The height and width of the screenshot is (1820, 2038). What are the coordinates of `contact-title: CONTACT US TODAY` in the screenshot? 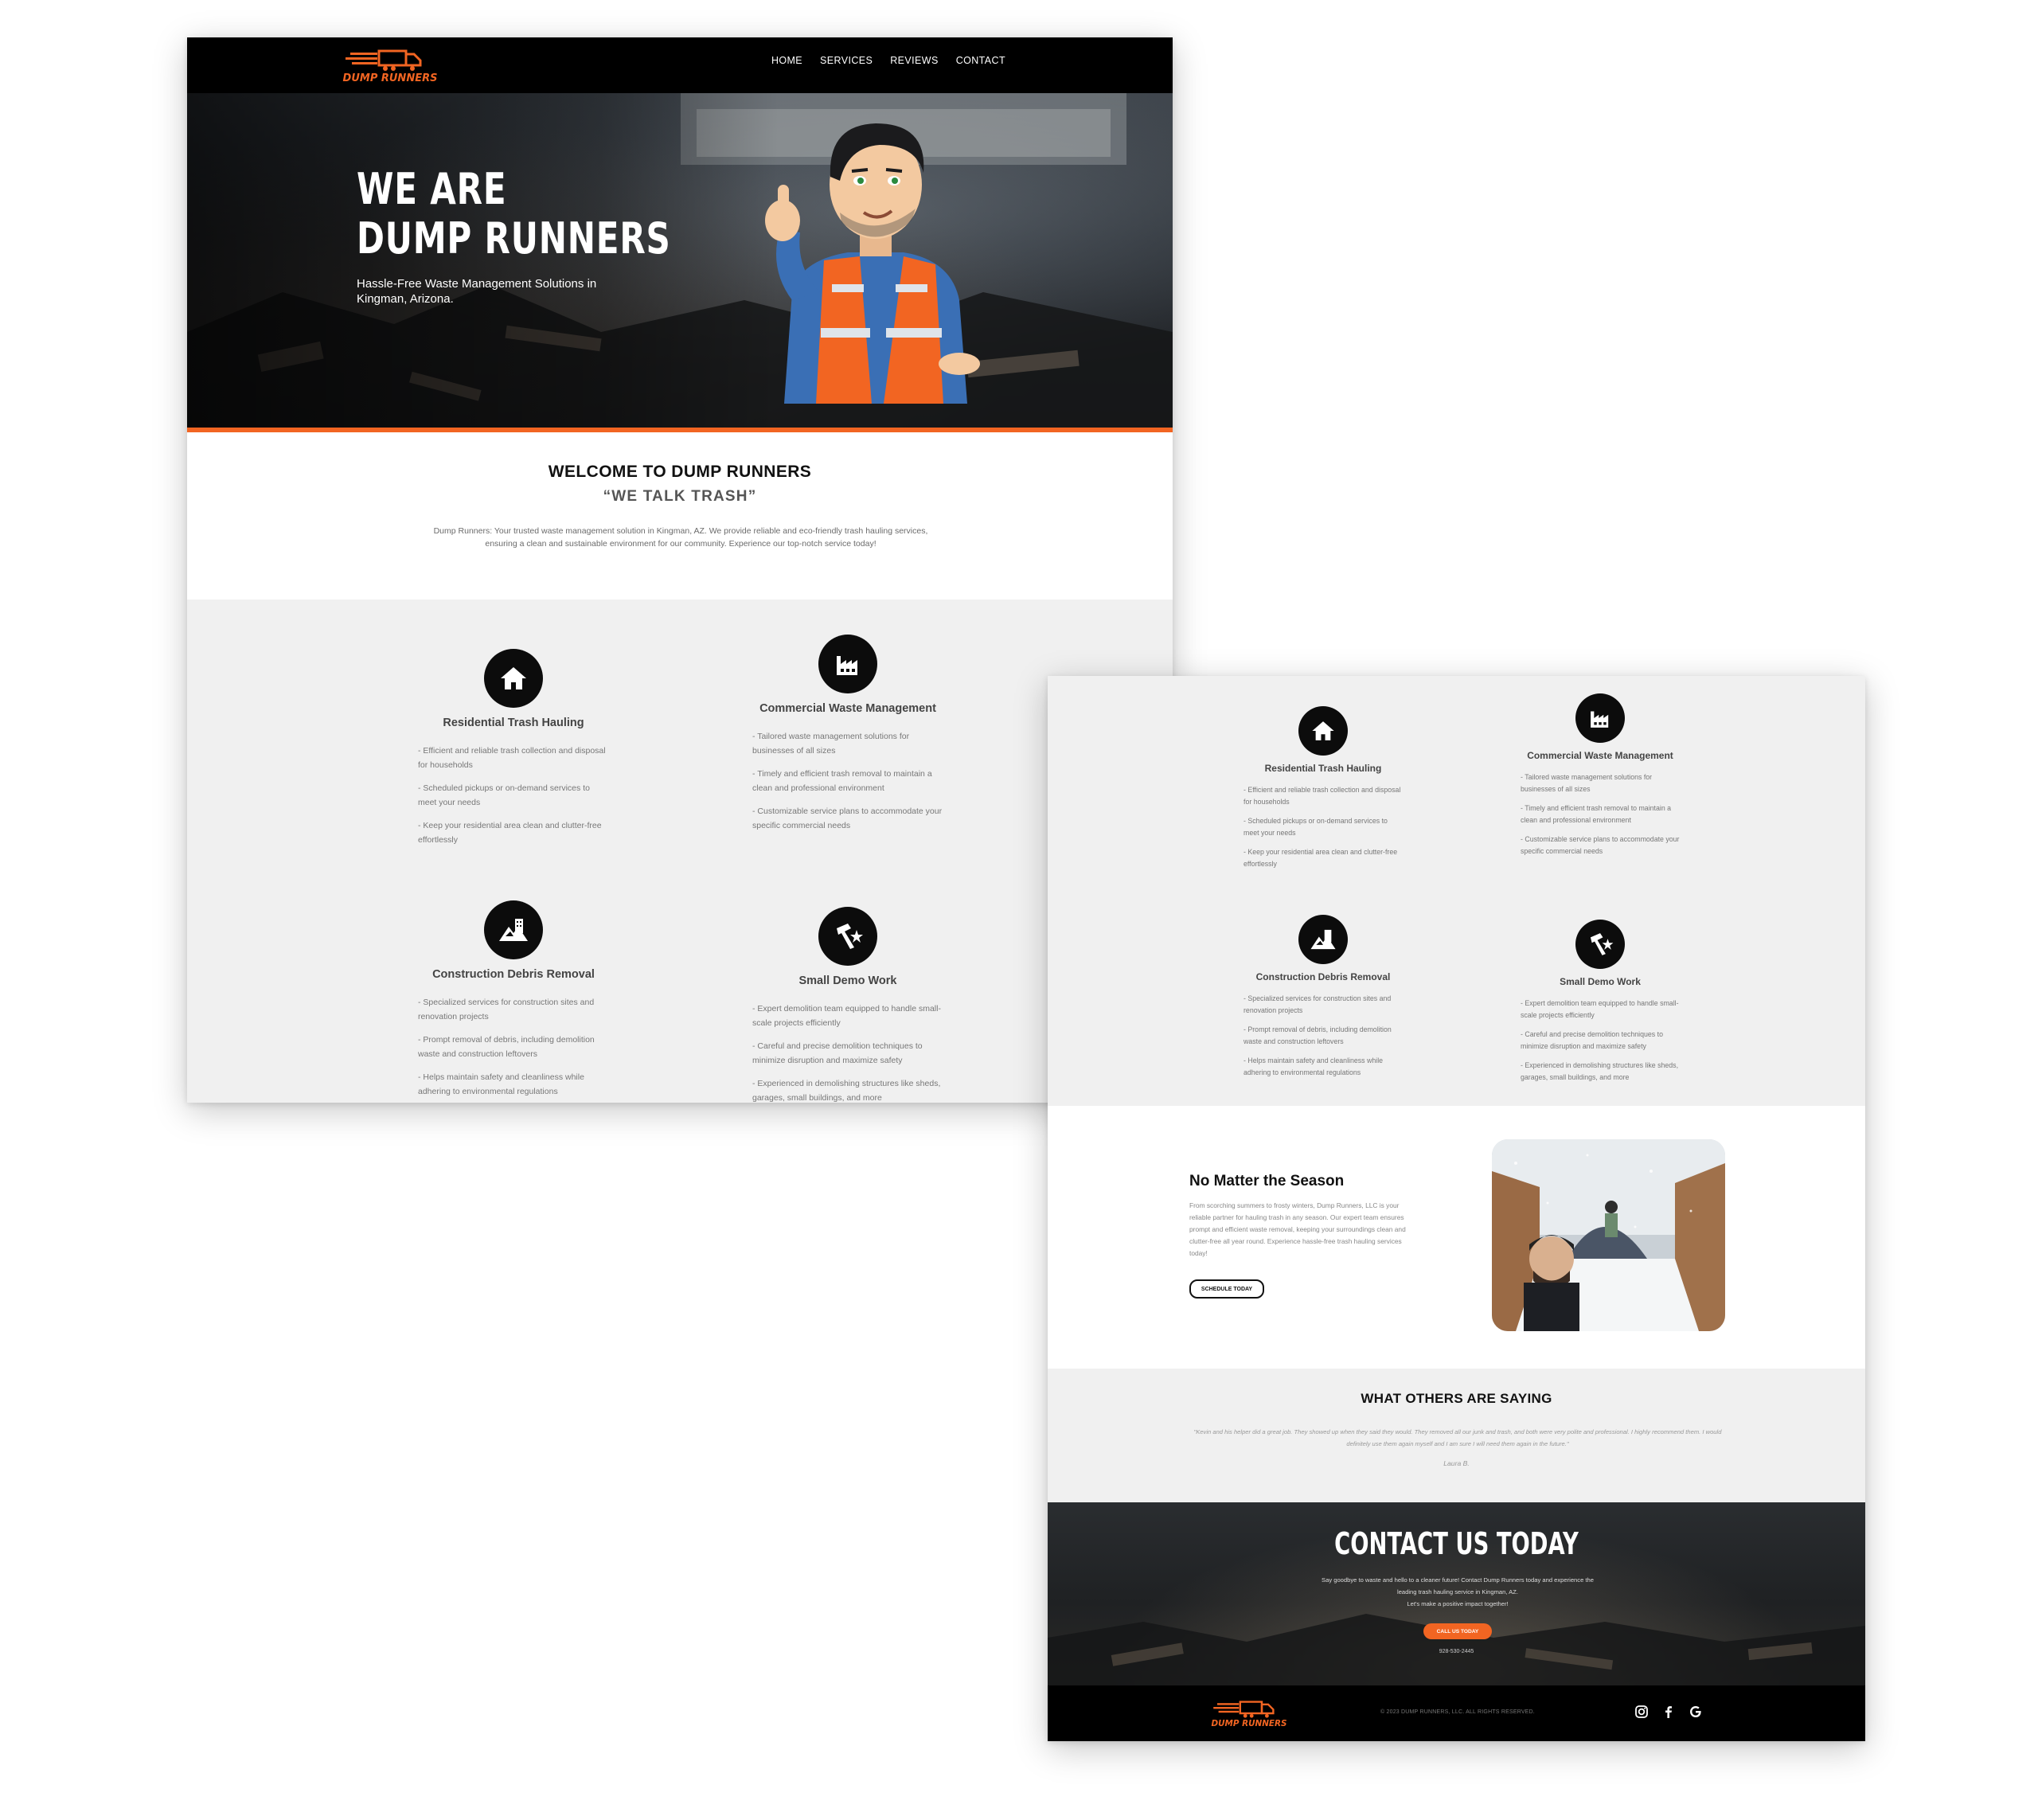 It's located at (1456, 1543).